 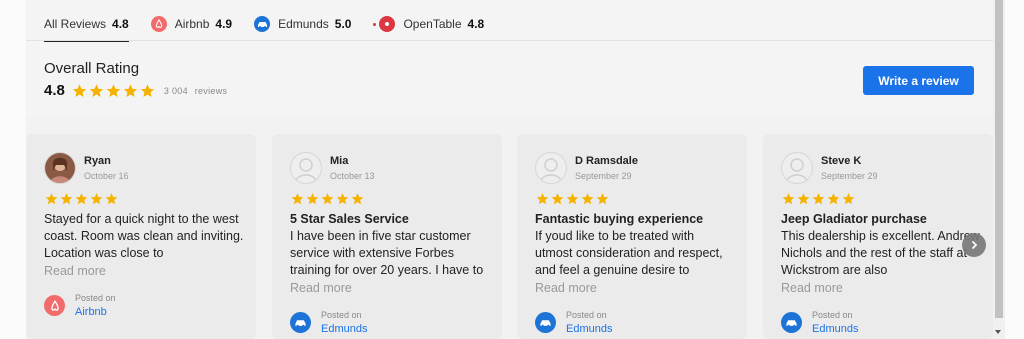 I want to click on tabs-divider, so click(x=509, y=40).